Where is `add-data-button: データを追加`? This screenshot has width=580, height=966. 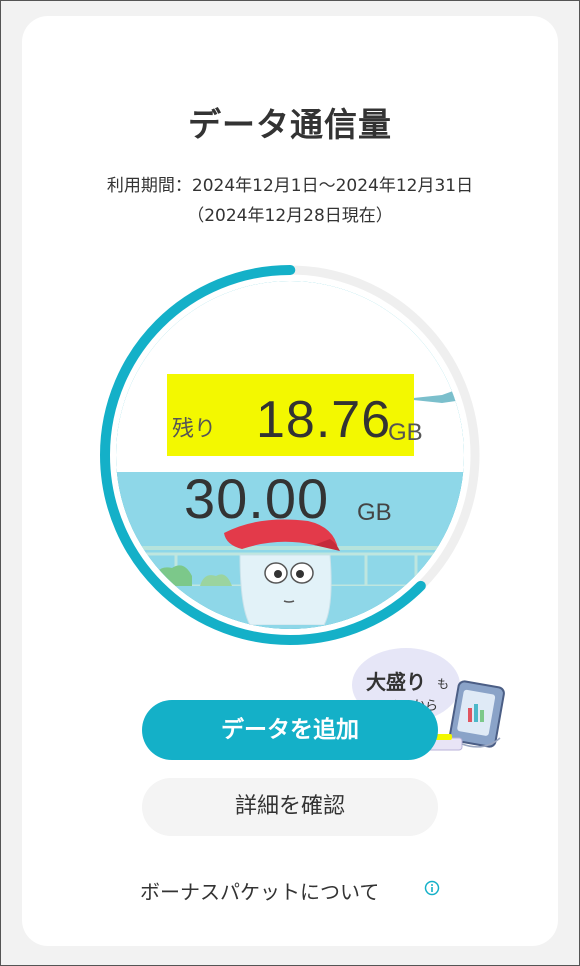
add-data-button: データを追加 is located at coordinates (290, 730).